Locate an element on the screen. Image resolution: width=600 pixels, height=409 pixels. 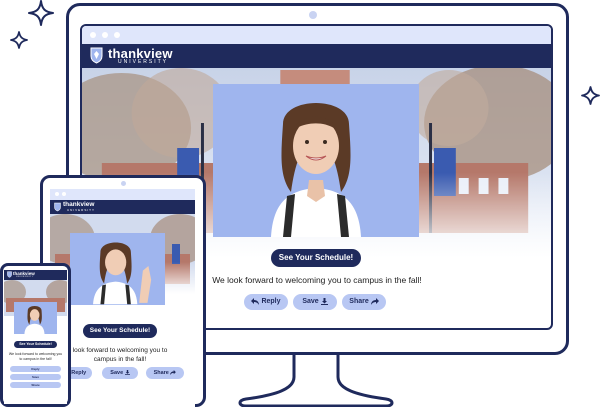
monitor-camera is located at coordinates (313, 15).